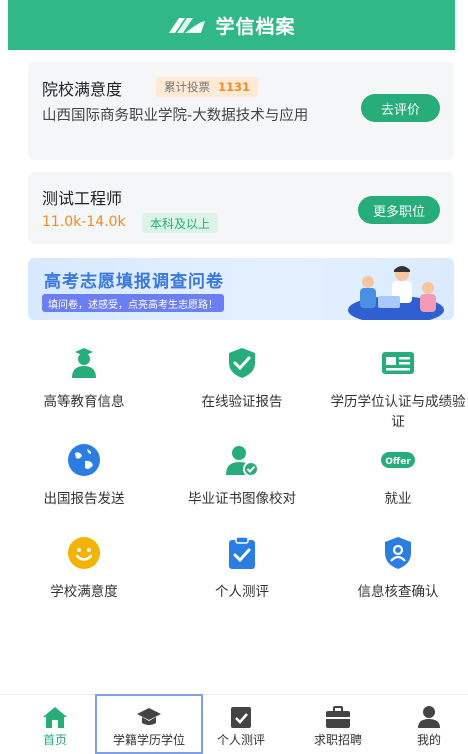  What do you see at coordinates (242, 363) in the screenshot?
I see `shield-check-icon` at bounding box center [242, 363].